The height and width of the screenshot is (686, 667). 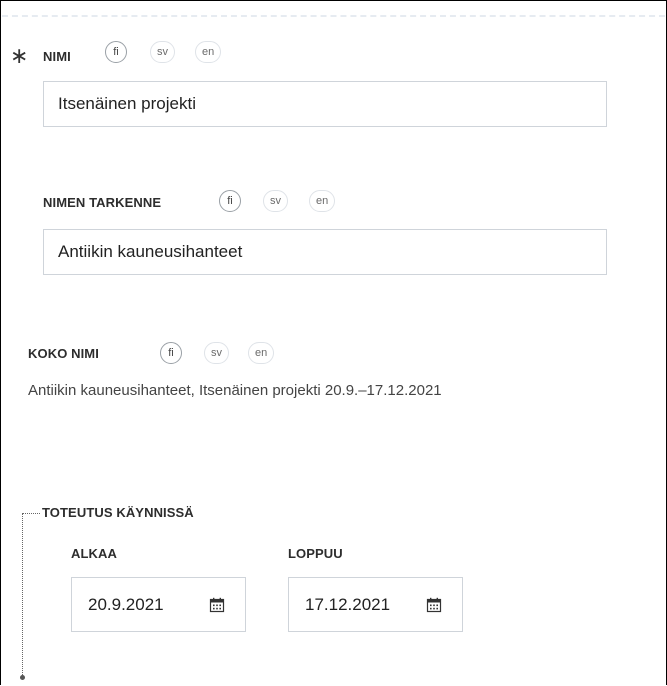 What do you see at coordinates (162, 52) in the screenshot?
I see `name-lang-sv: sv` at bounding box center [162, 52].